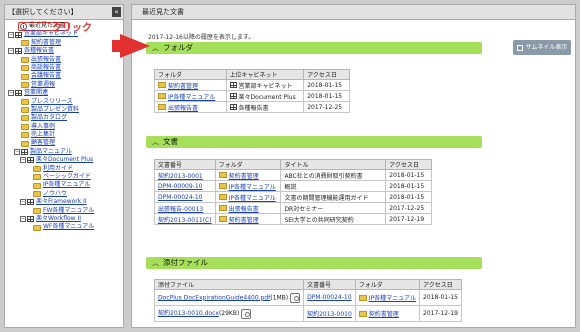 The image size is (580, 332). What do you see at coordinates (185, 262) in the screenshot?
I see `attachments-section-title: 添付ファイル` at bounding box center [185, 262].